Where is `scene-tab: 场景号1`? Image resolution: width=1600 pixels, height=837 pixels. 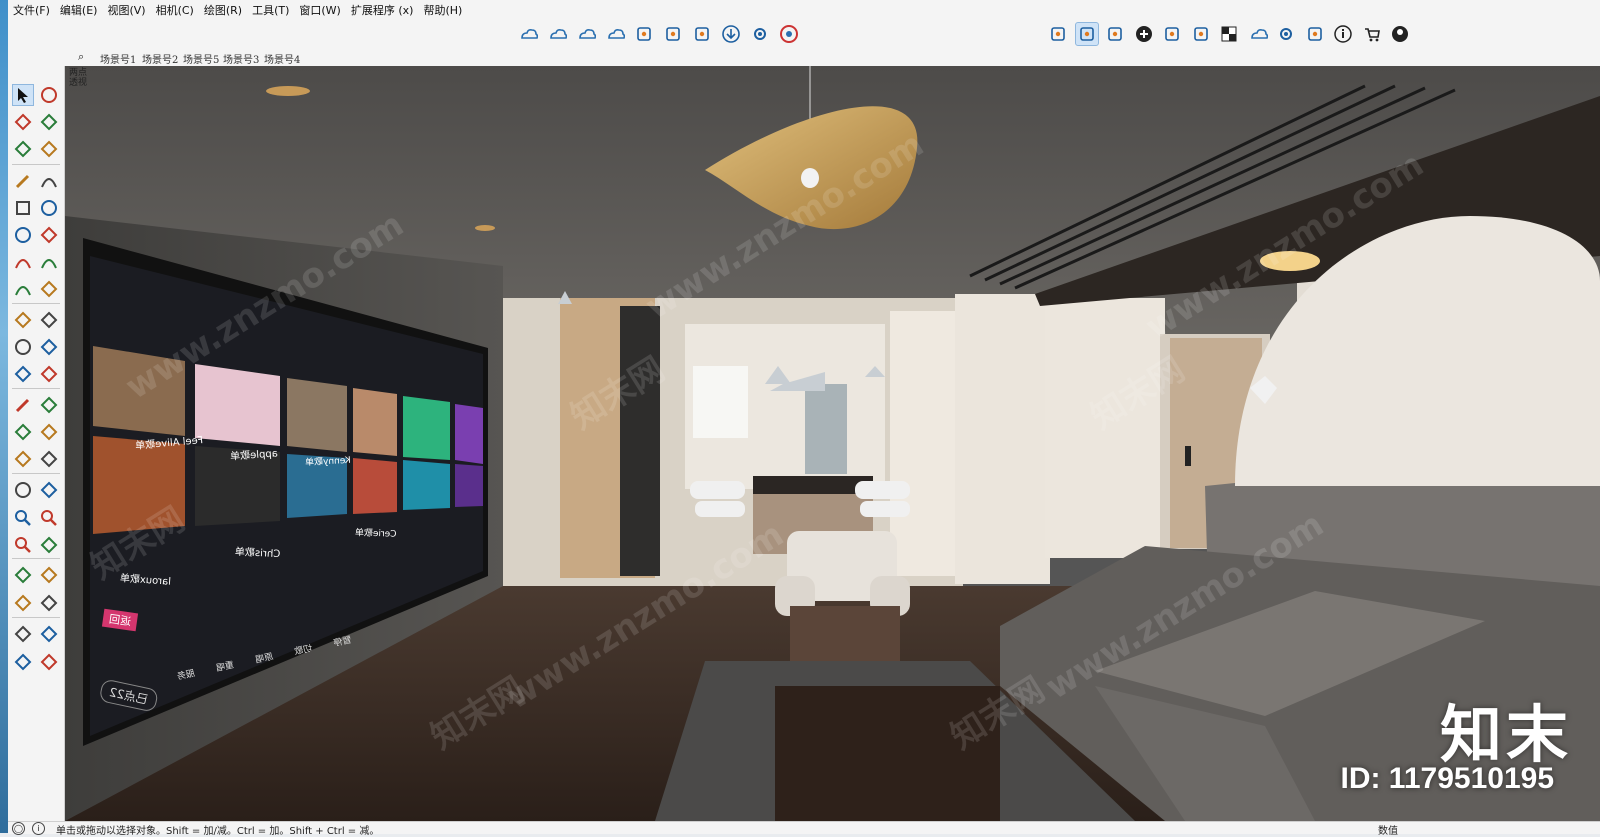 scene-tab: 场景号1 is located at coordinates (118, 58).